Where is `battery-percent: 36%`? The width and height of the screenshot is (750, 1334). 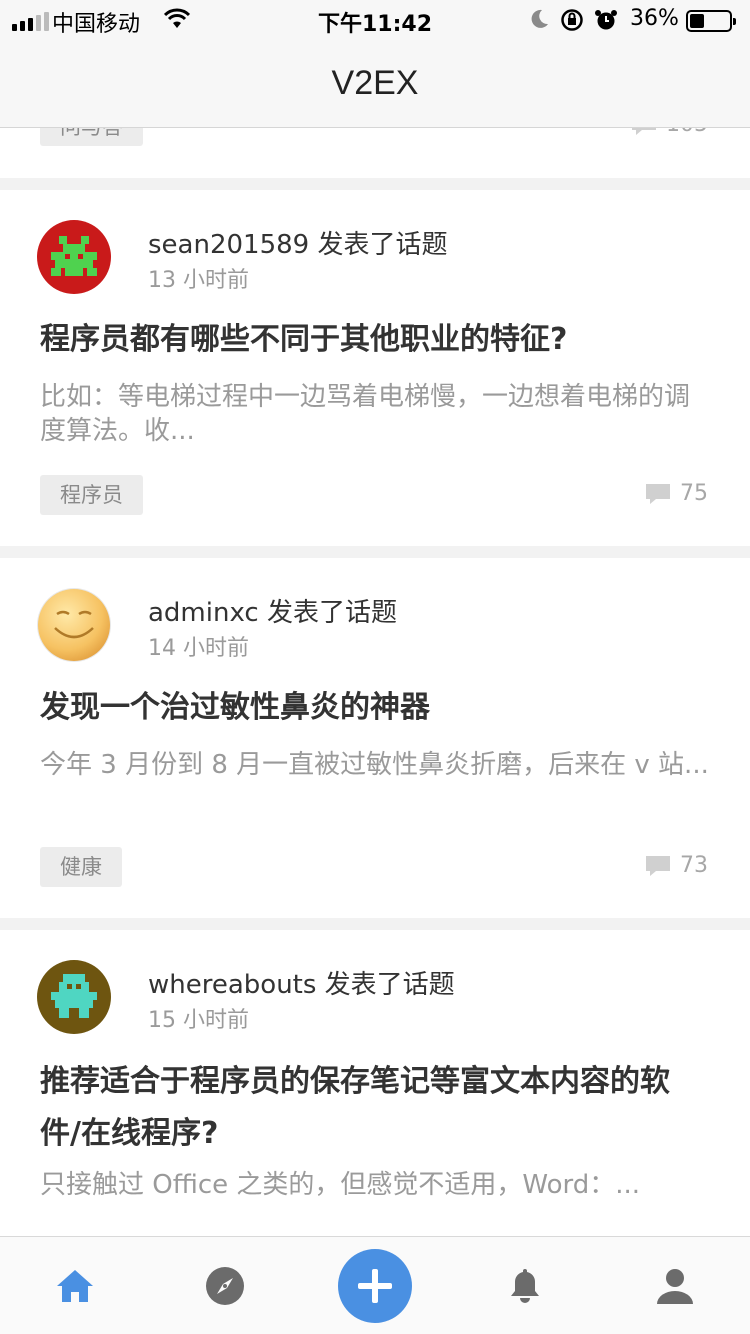
battery-percent: 36% is located at coordinates (654, 18).